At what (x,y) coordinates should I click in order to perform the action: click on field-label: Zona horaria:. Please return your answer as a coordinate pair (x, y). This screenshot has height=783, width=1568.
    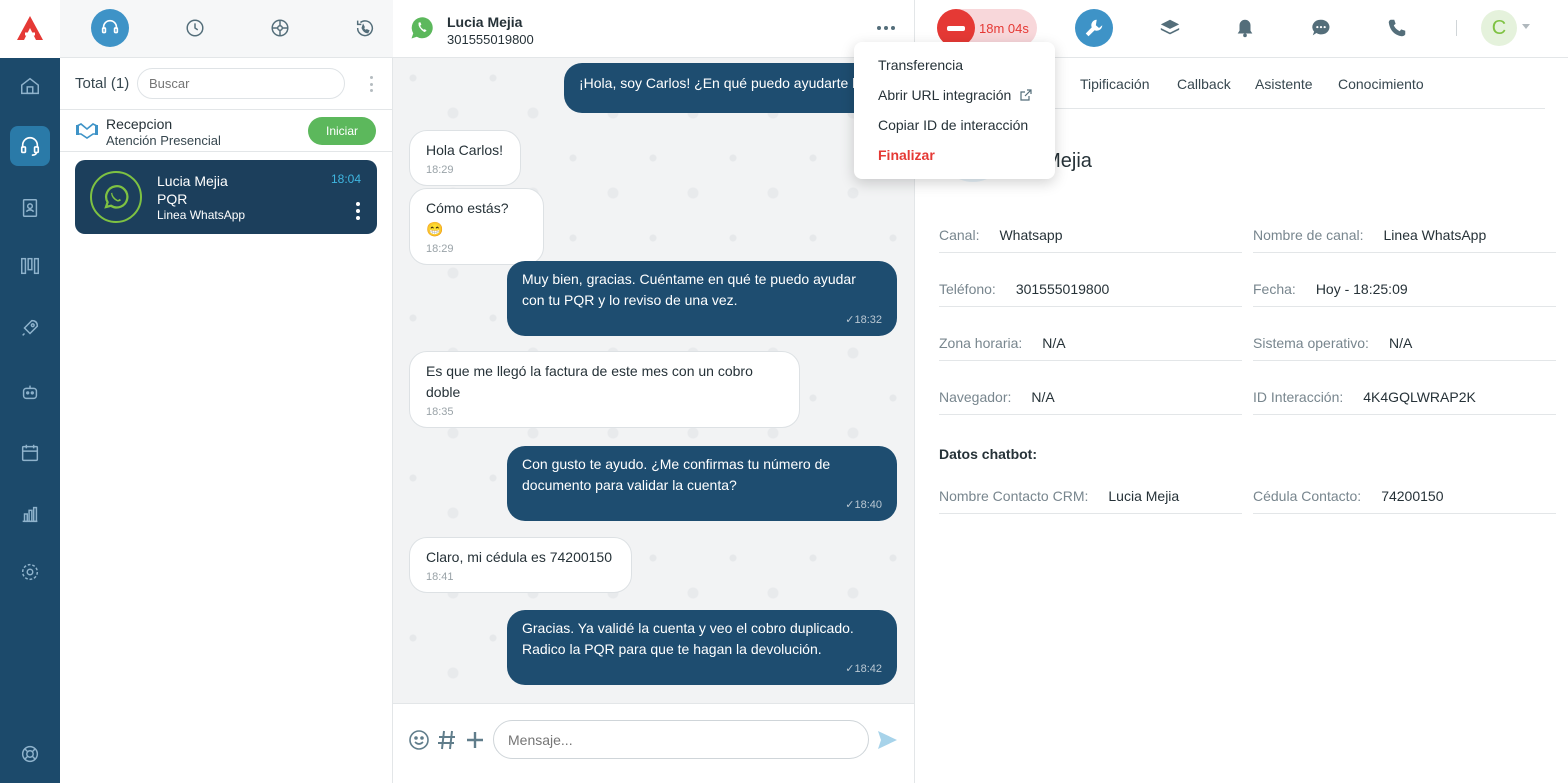
    Looking at the image, I should click on (981, 343).